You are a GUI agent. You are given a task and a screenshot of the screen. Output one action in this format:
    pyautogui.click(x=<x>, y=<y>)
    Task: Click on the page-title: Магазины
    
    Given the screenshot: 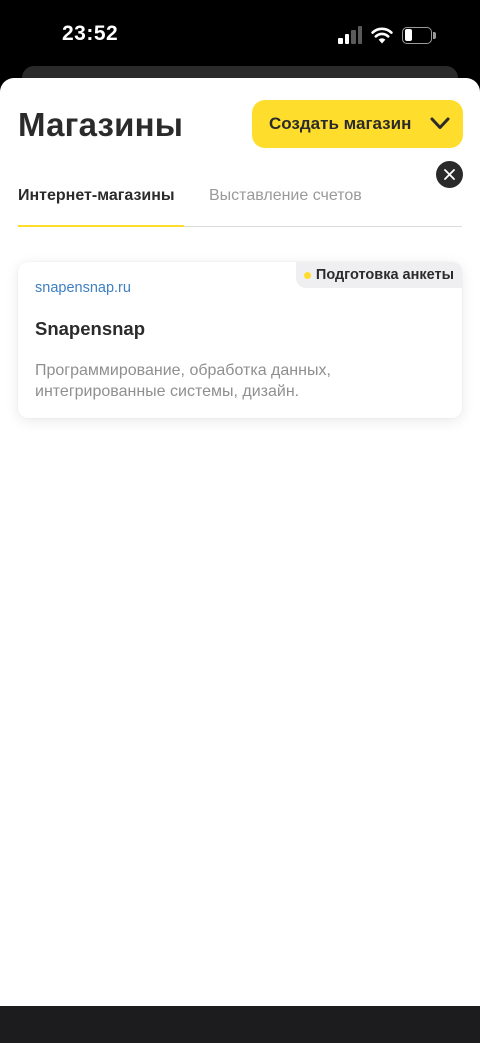 What is the action you would take?
    pyautogui.click(x=101, y=124)
    